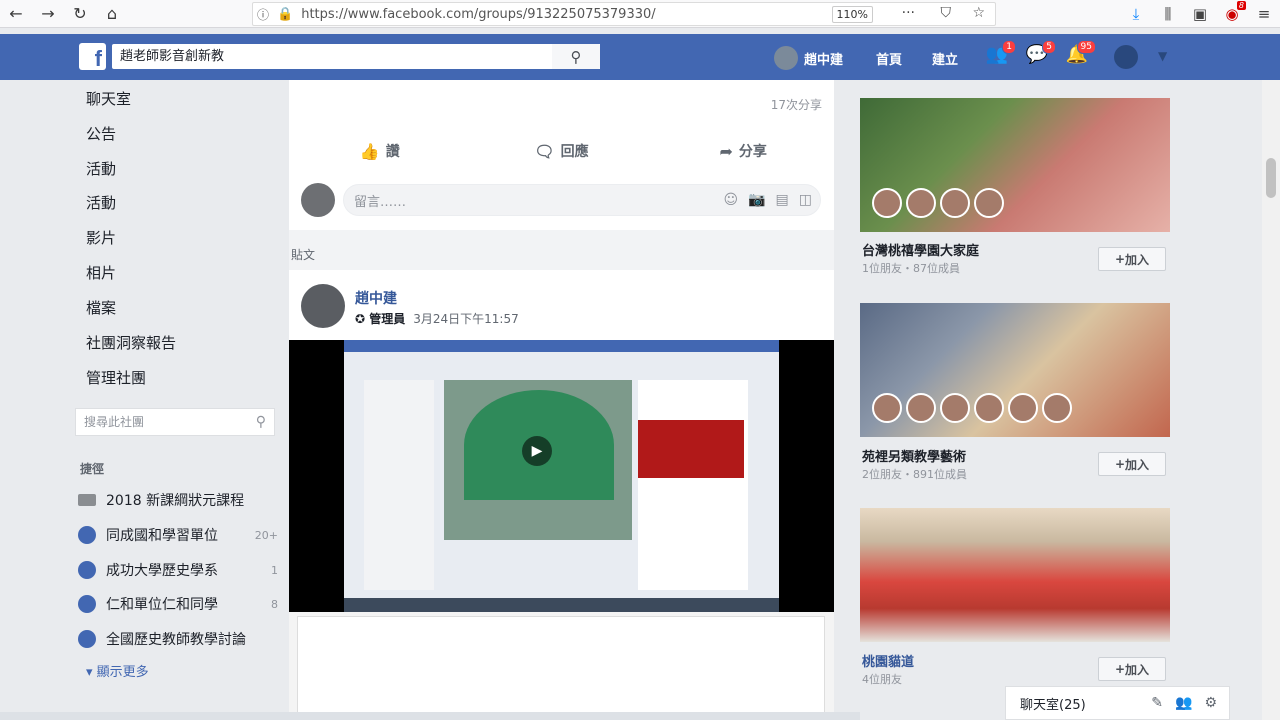 This screenshot has width=1280, height=720. I want to click on gif-icon: ▤, so click(782, 200).